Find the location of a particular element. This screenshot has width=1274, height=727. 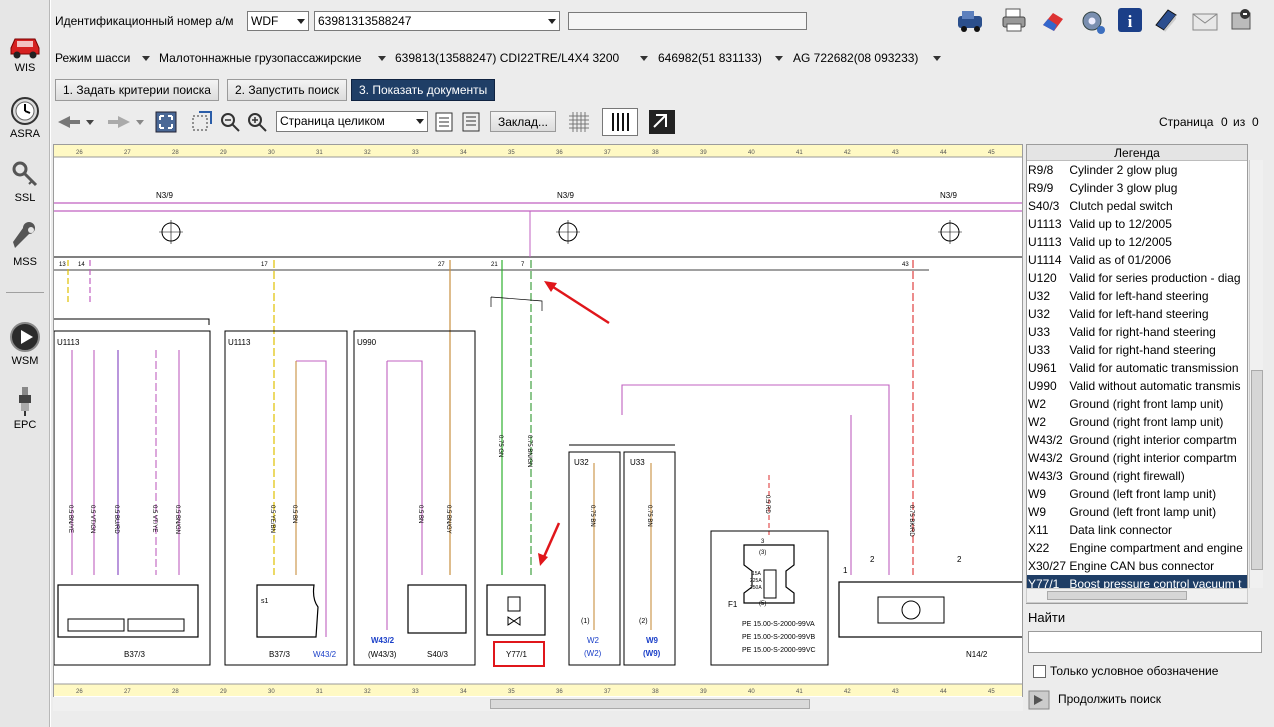

zoom-in-icon is located at coordinates (258, 122).